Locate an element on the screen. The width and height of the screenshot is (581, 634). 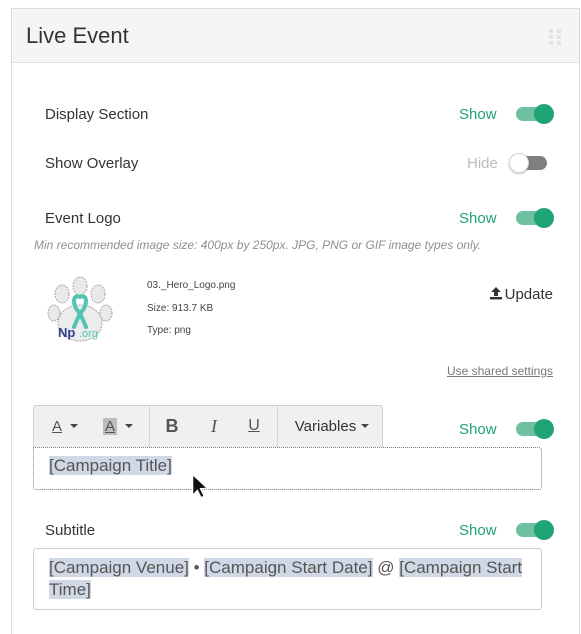
rich-text-toolbar: A A B I U Variables is located at coordinates (208, 426).